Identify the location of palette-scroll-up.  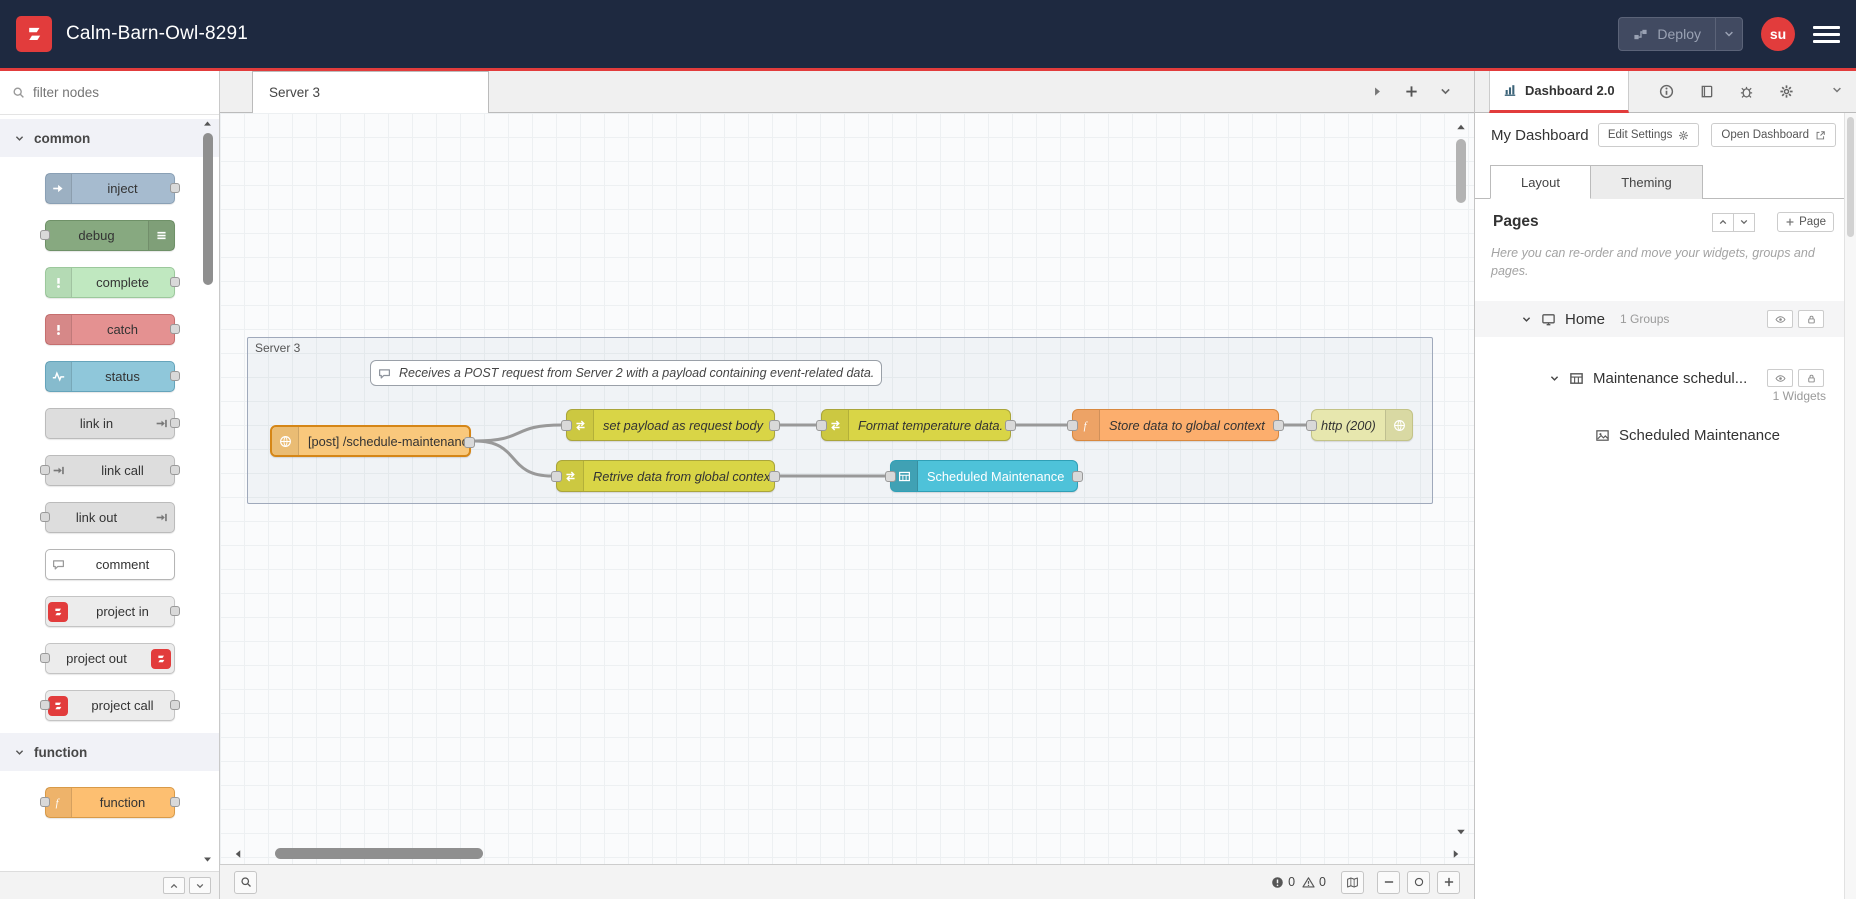
(207, 123).